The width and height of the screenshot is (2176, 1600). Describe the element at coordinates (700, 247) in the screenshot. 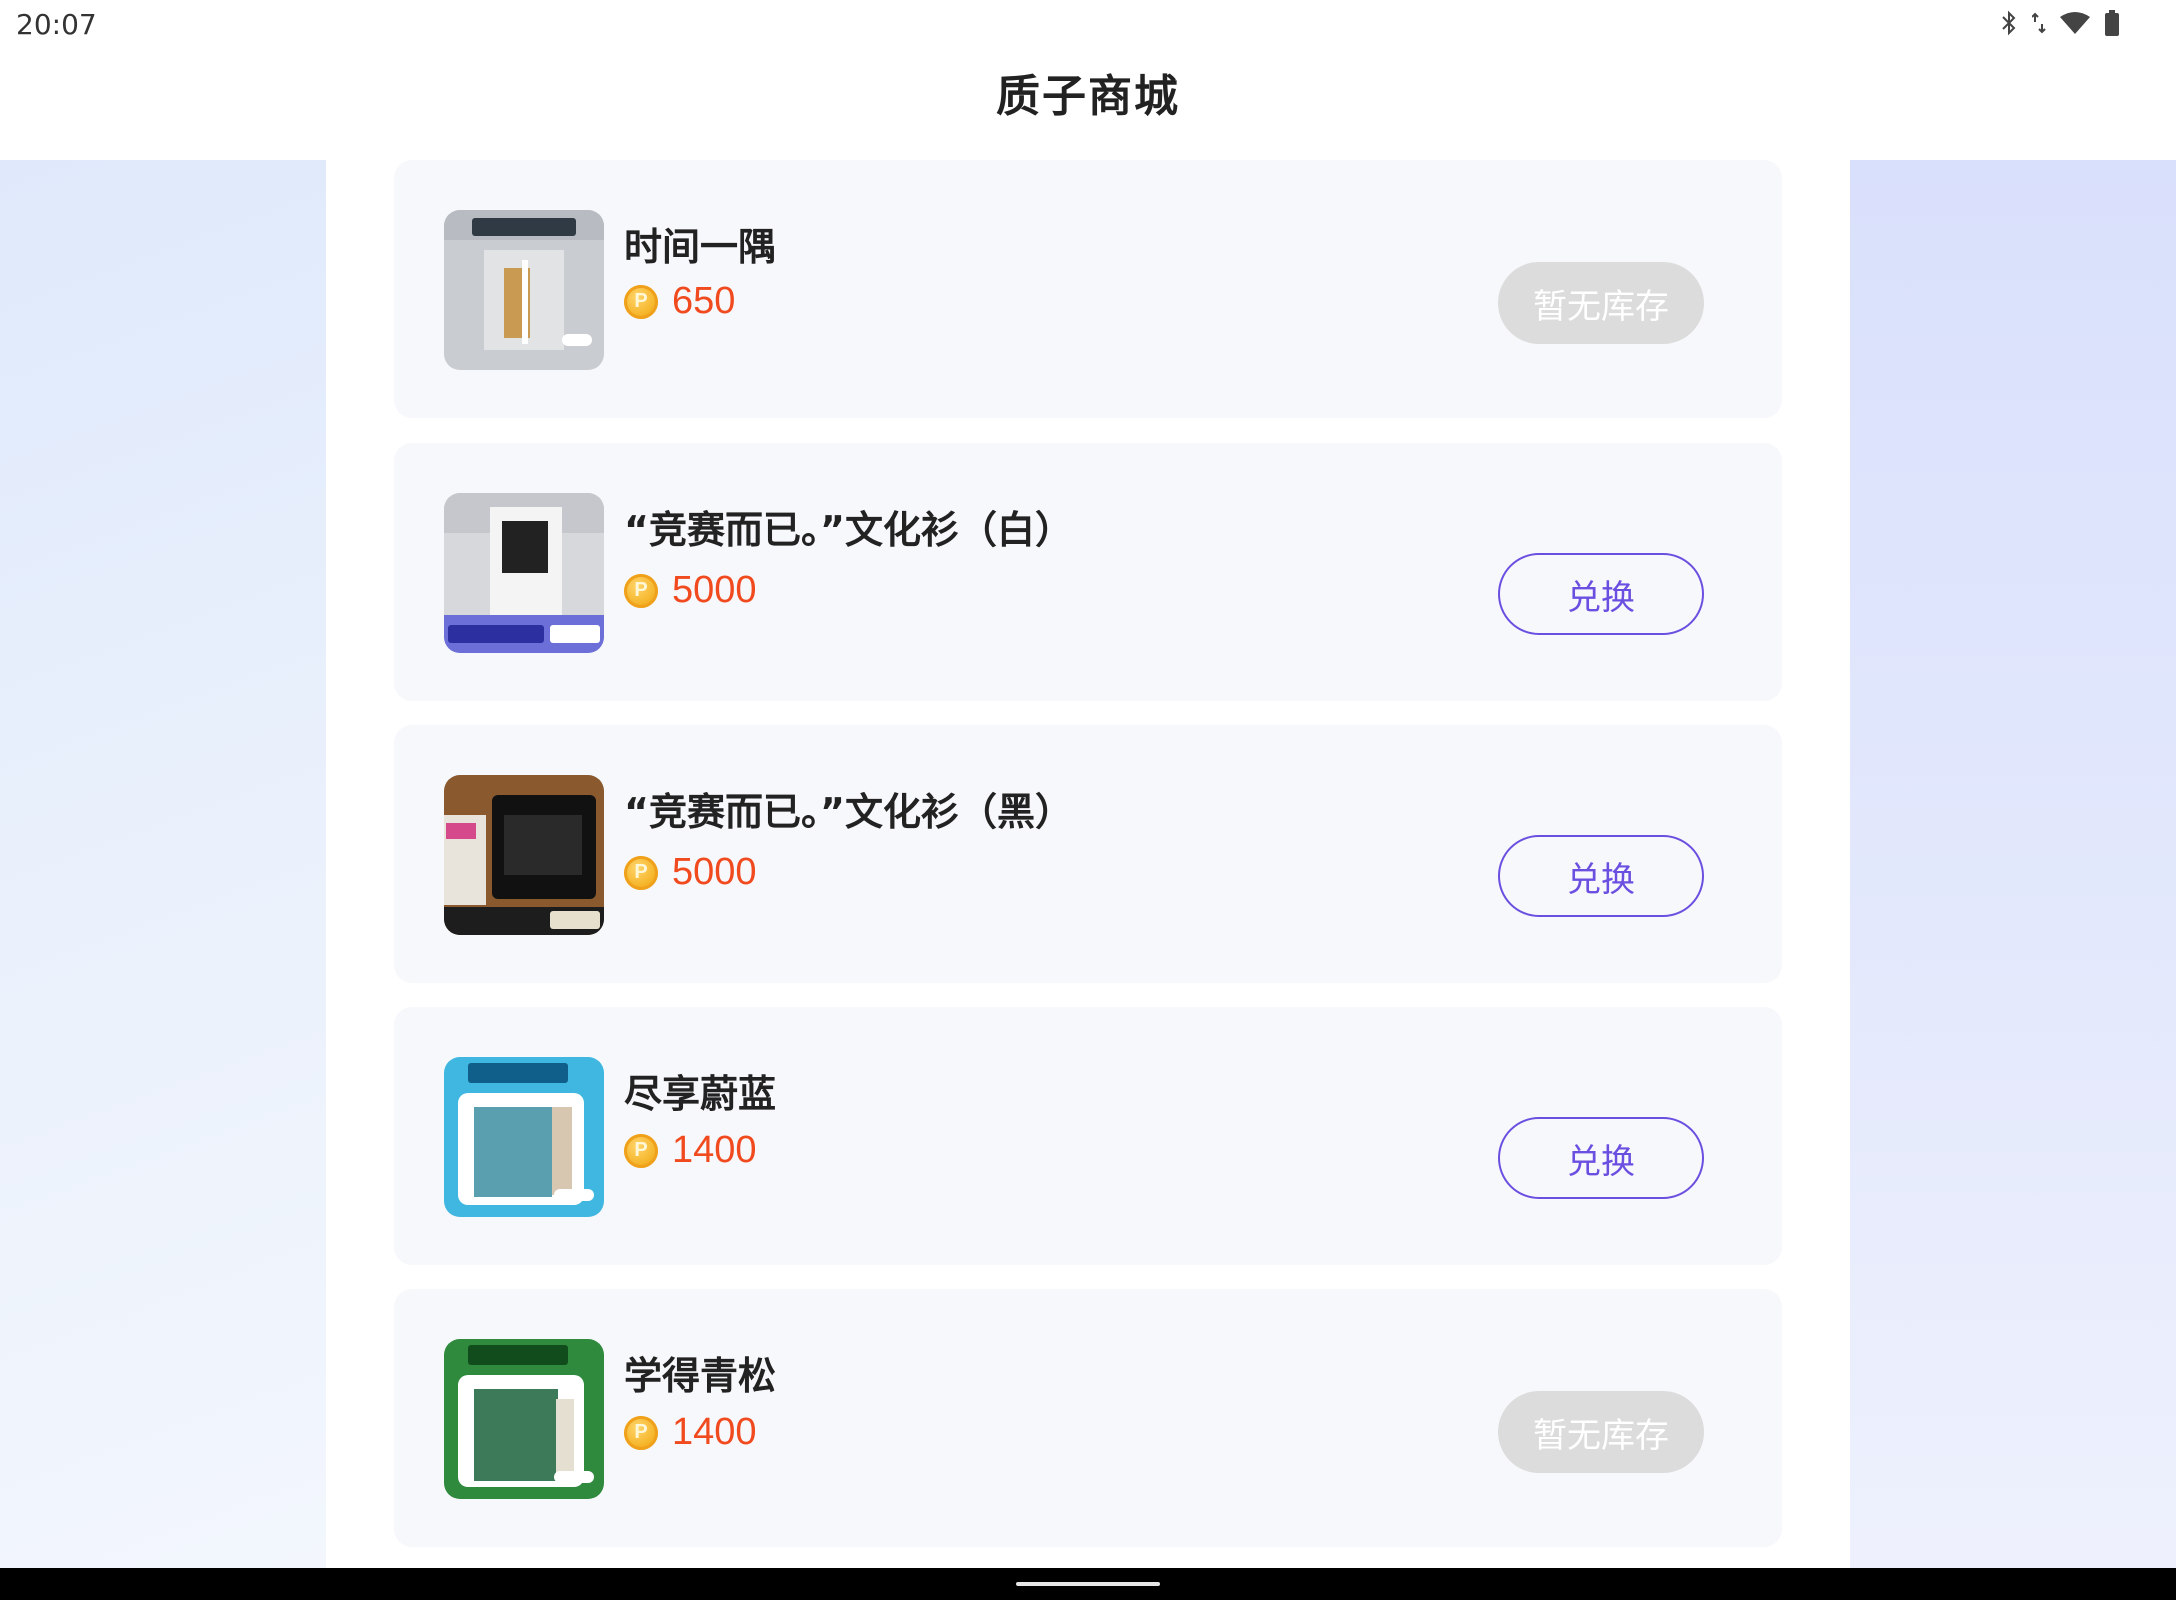

I see `product-name: 时间一隅` at that location.